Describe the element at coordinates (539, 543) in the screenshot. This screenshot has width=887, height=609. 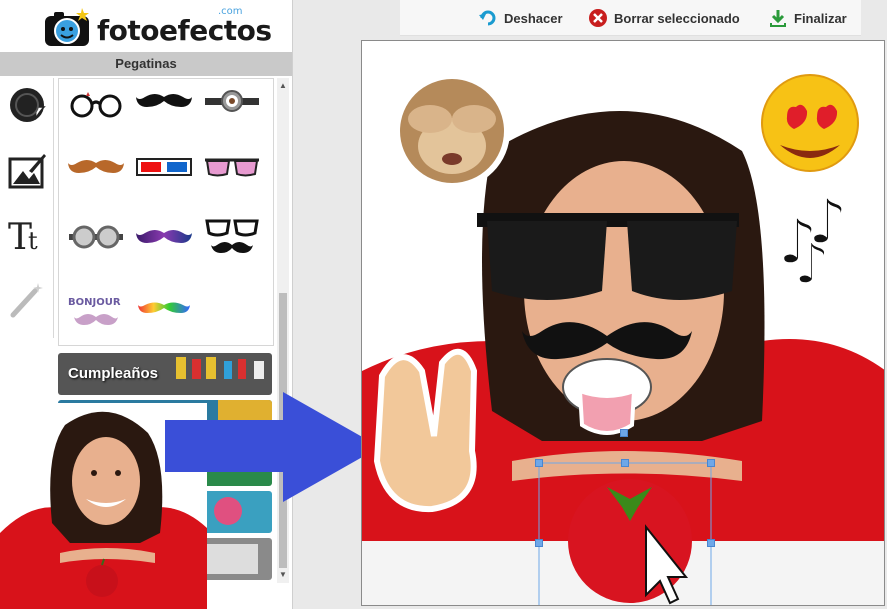
I see `resize-handle-left` at that location.